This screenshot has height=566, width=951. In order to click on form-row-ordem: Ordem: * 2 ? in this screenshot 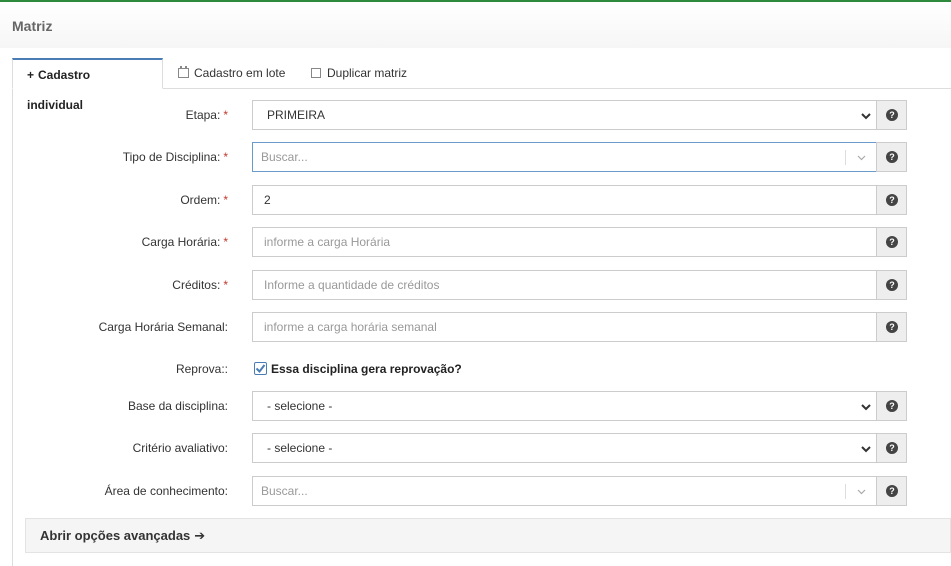, I will do `click(475, 200)`.